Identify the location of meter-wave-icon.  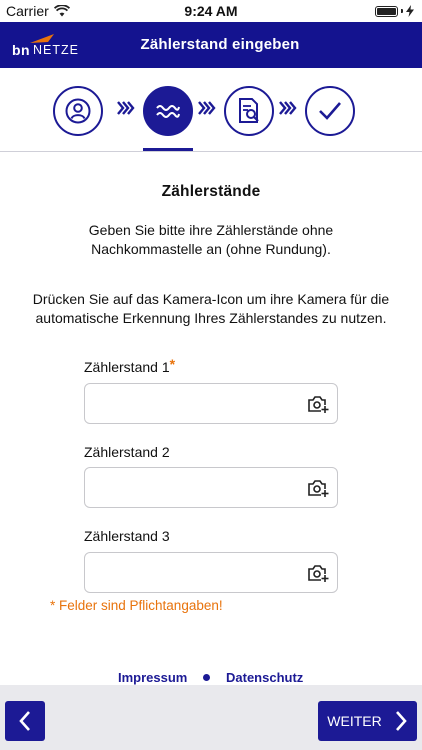
(168, 111).